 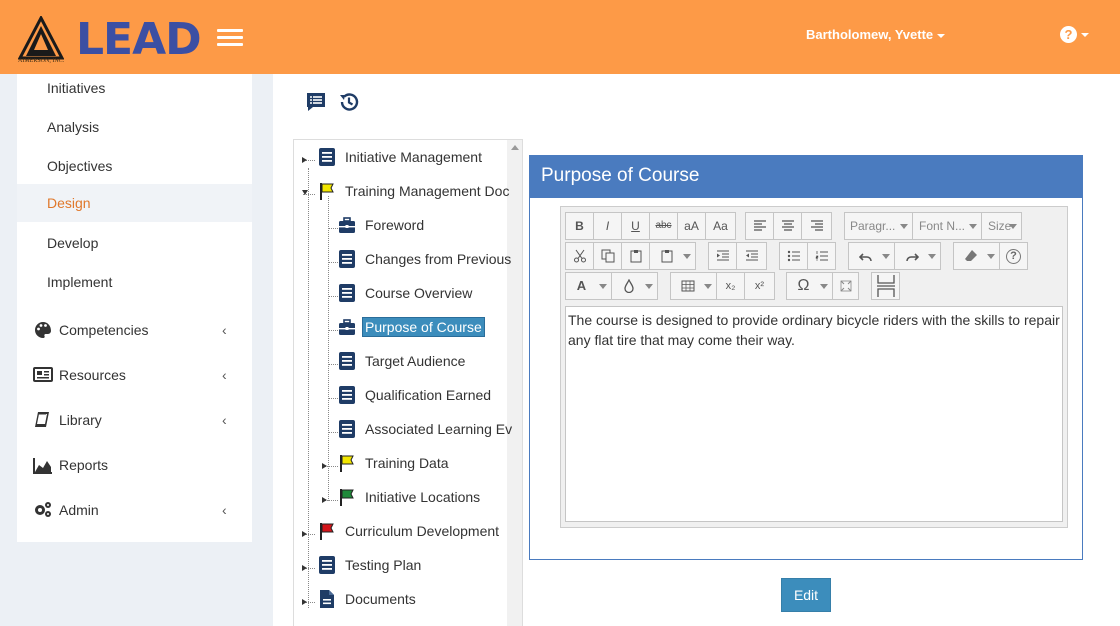 I want to click on eraser-icon, so click(x=970, y=255).